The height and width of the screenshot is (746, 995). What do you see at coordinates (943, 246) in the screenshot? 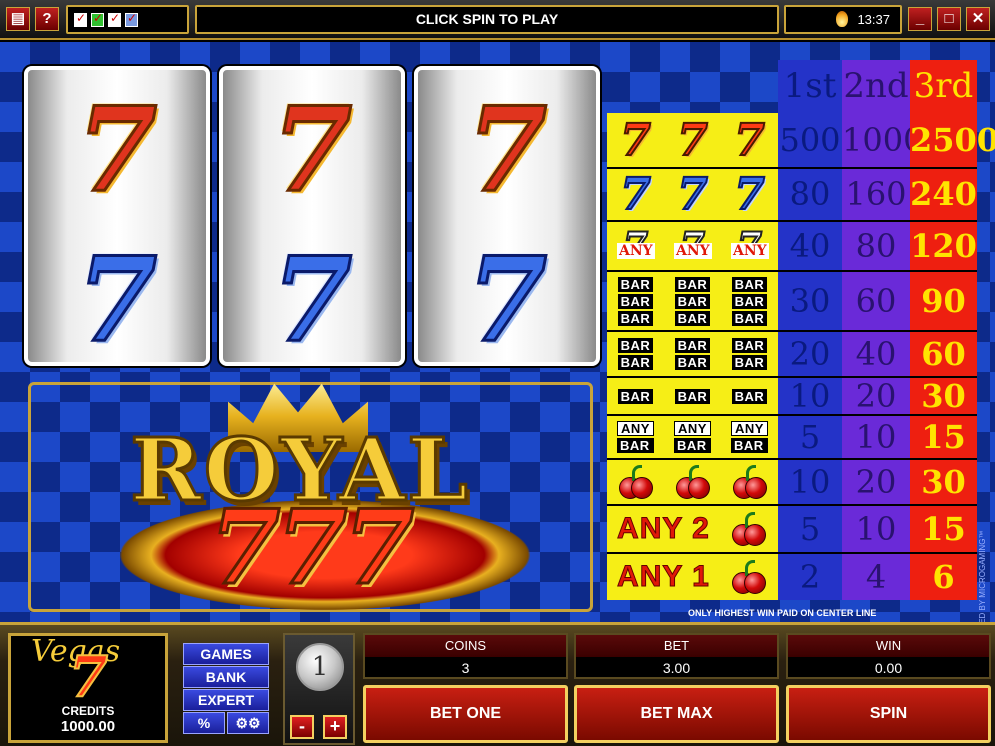
I see `payout-3rd: 120` at bounding box center [943, 246].